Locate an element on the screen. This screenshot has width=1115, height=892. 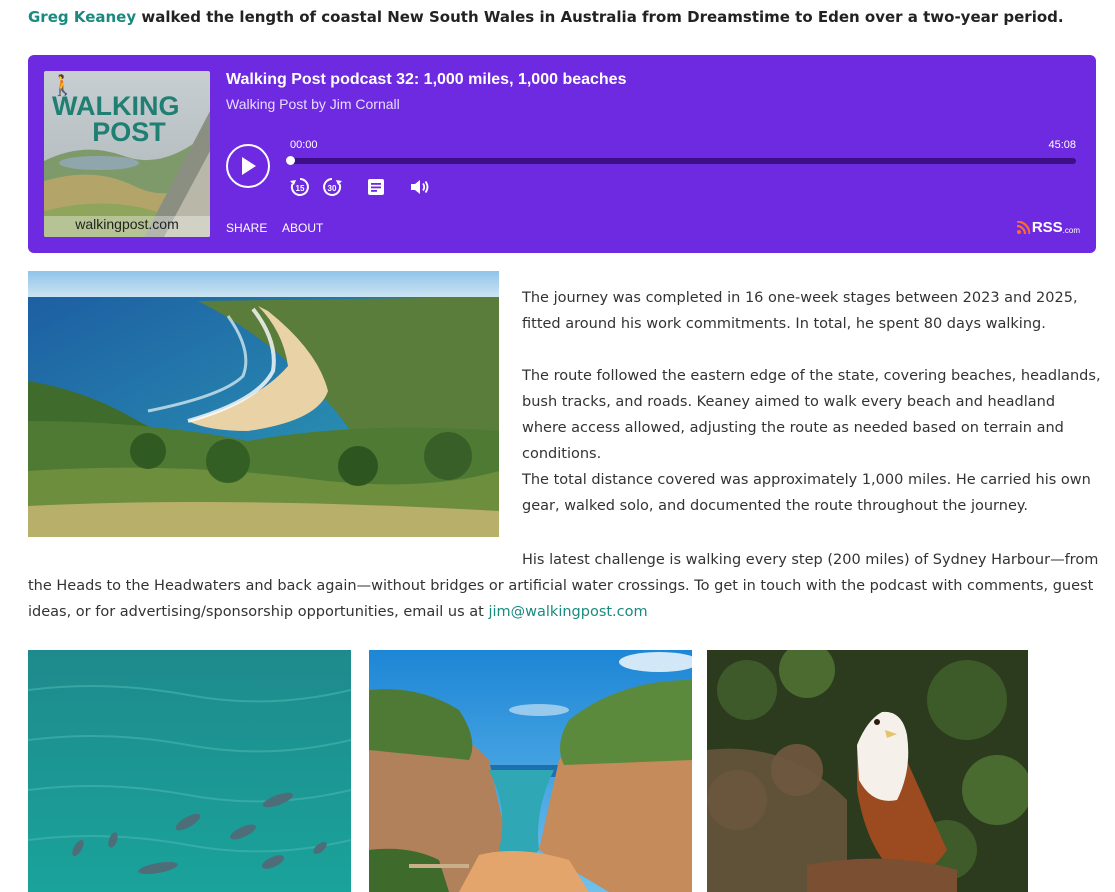
forward-30-button: 30 is located at coordinates (332, 187).